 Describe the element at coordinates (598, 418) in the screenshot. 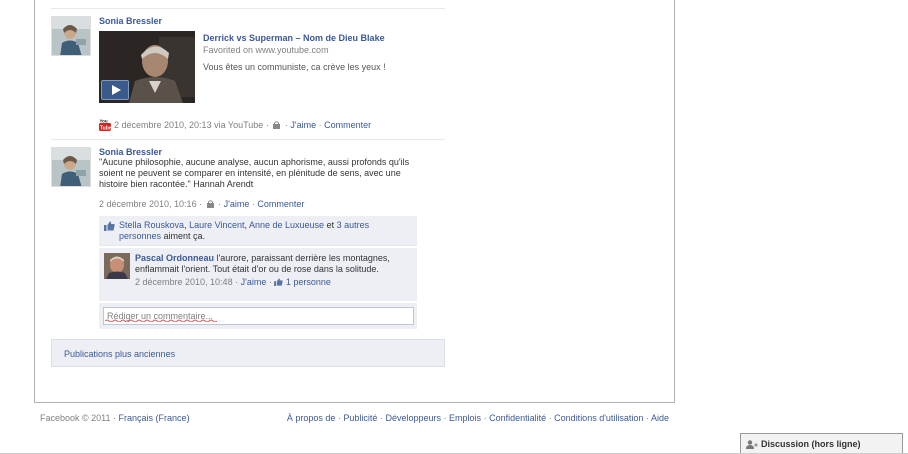

I see `footer-link-terms: Conditions d'utilisation` at that location.